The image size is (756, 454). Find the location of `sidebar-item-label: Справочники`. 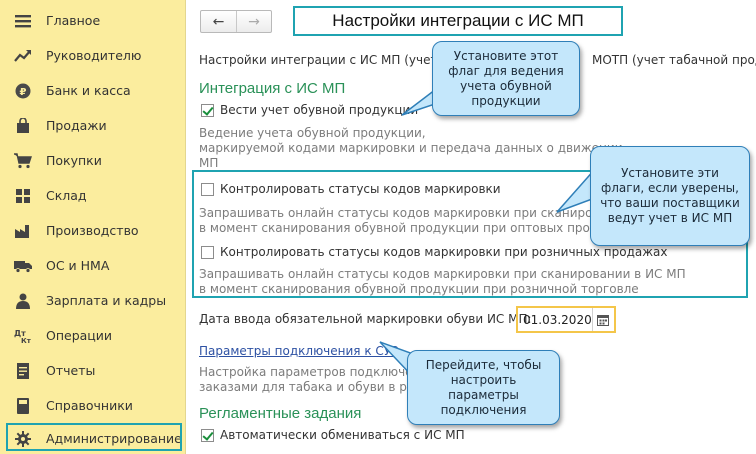

sidebar-item-label: Справочники is located at coordinates (89, 405).